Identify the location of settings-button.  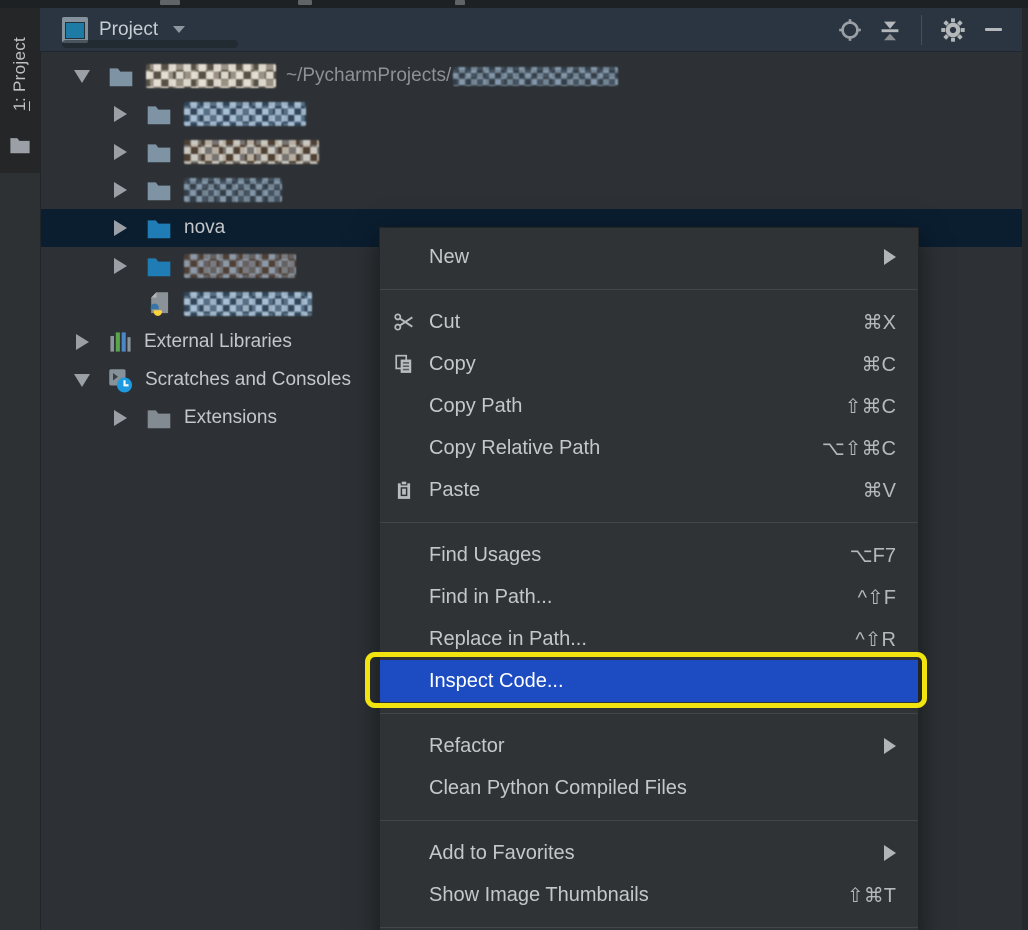
(953, 30).